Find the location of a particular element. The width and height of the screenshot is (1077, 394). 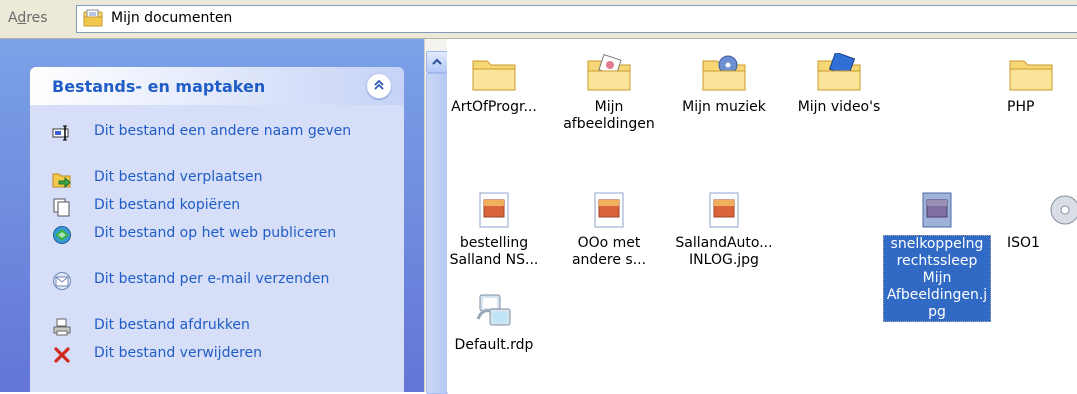

publish-web-icon is located at coordinates (62, 235).